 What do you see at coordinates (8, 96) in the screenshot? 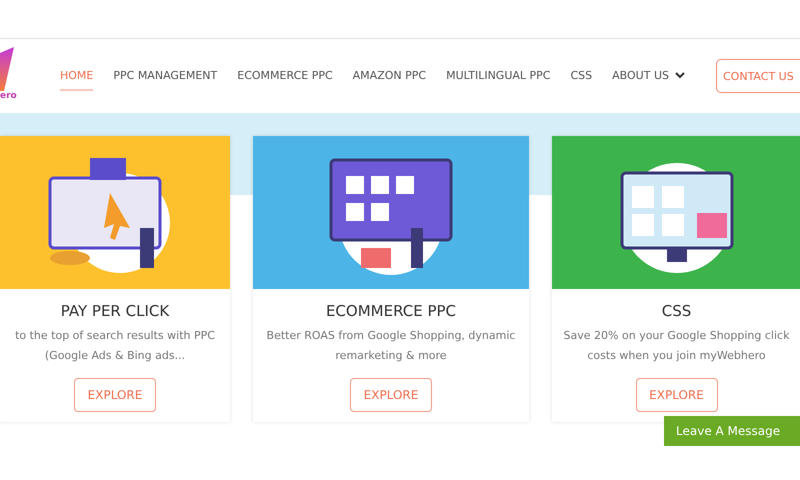
I see `logo-text: ero` at bounding box center [8, 96].